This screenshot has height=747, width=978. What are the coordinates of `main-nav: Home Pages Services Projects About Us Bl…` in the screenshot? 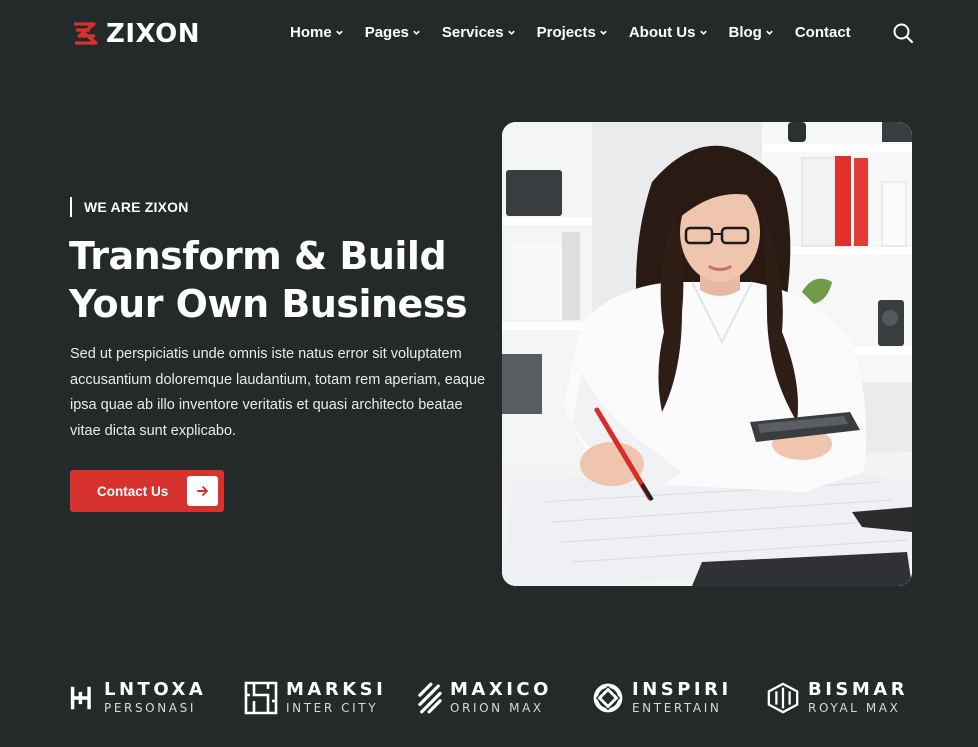 It's located at (581, 32).